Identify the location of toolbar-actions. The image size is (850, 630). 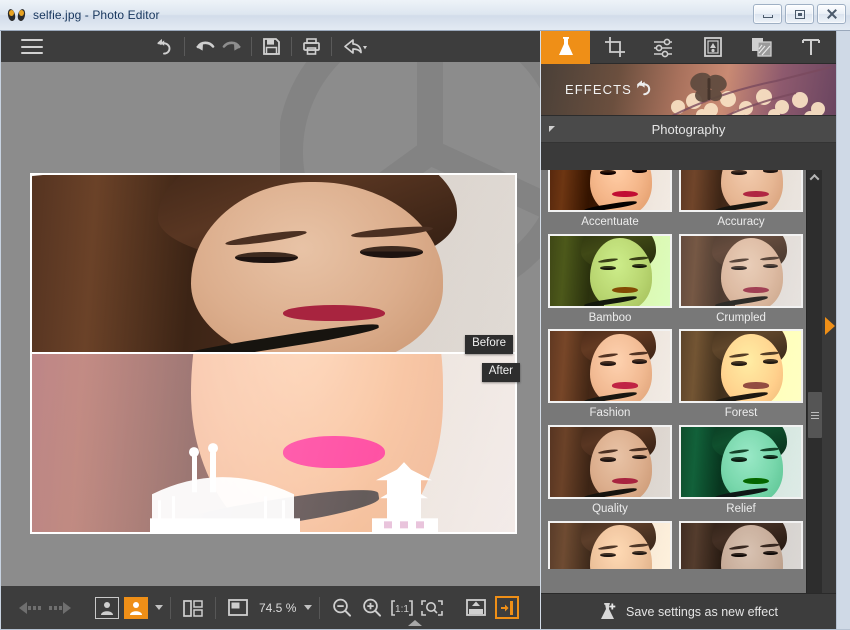
(261, 46).